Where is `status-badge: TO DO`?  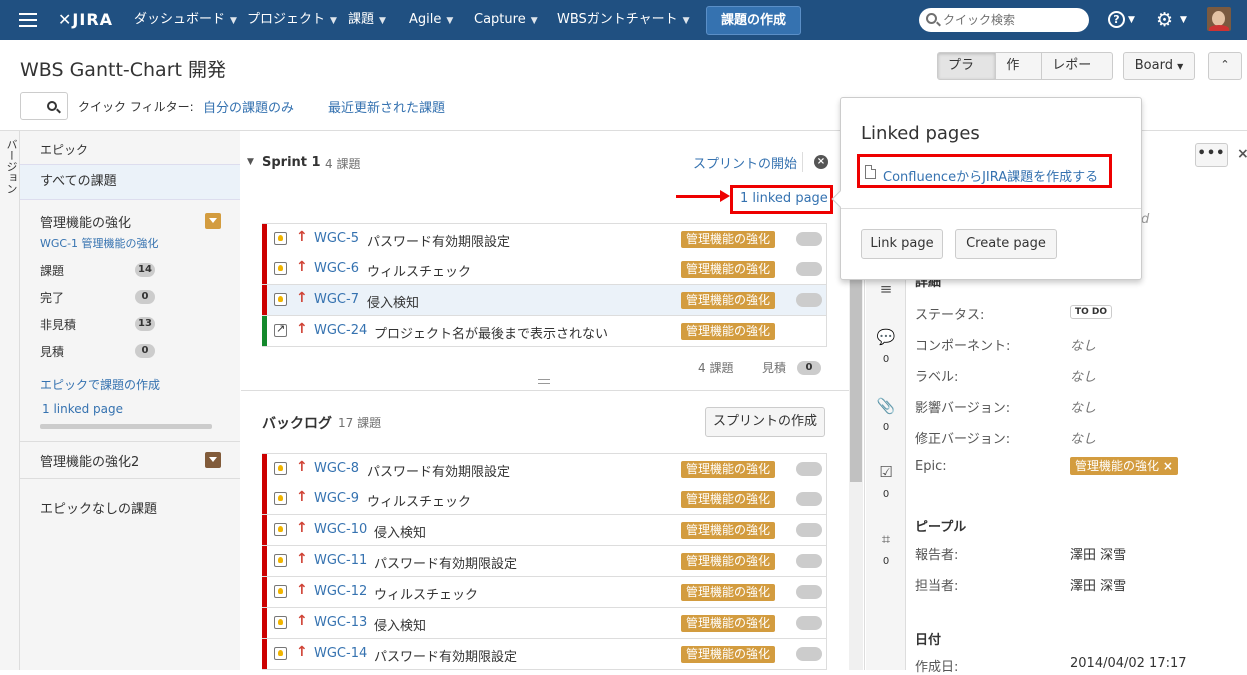 status-badge: TO DO is located at coordinates (1091, 312).